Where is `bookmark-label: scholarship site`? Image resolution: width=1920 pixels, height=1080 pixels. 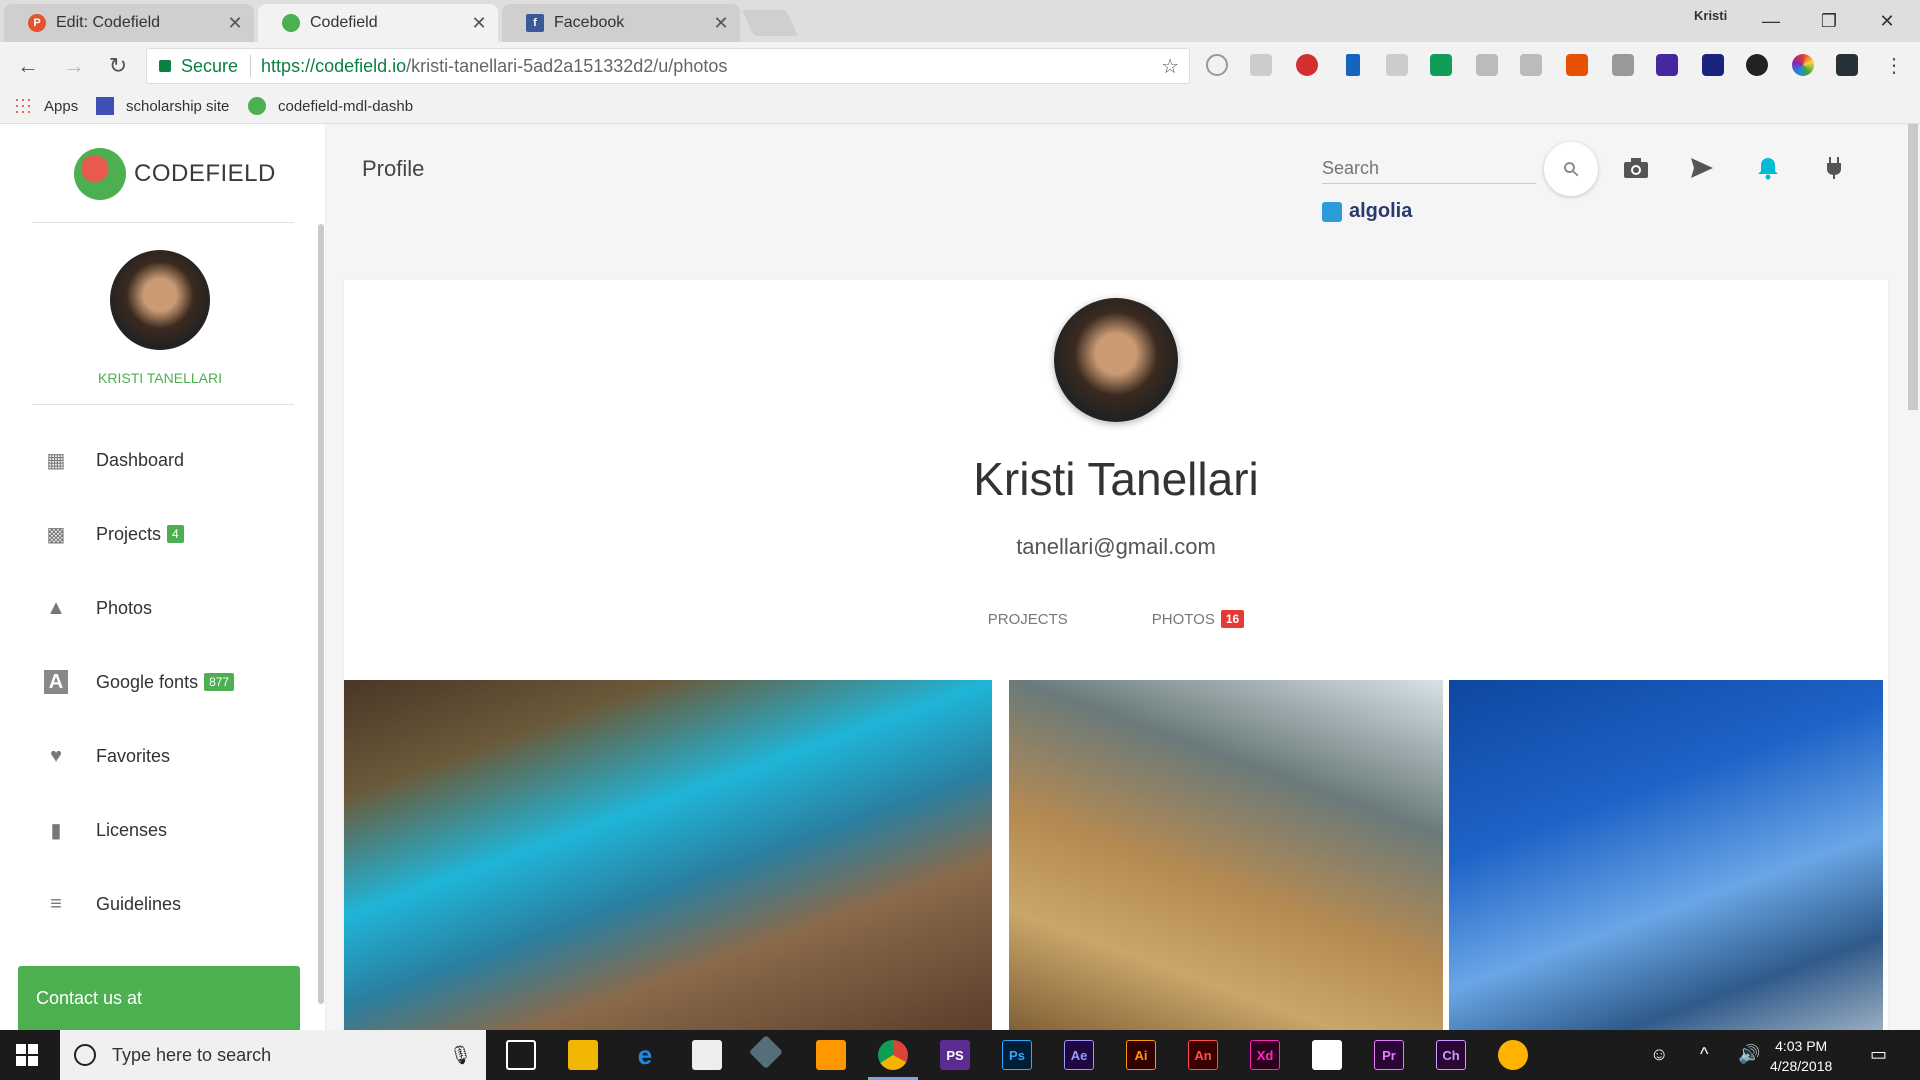
bookmark-label: scholarship site is located at coordinates (178, 106).